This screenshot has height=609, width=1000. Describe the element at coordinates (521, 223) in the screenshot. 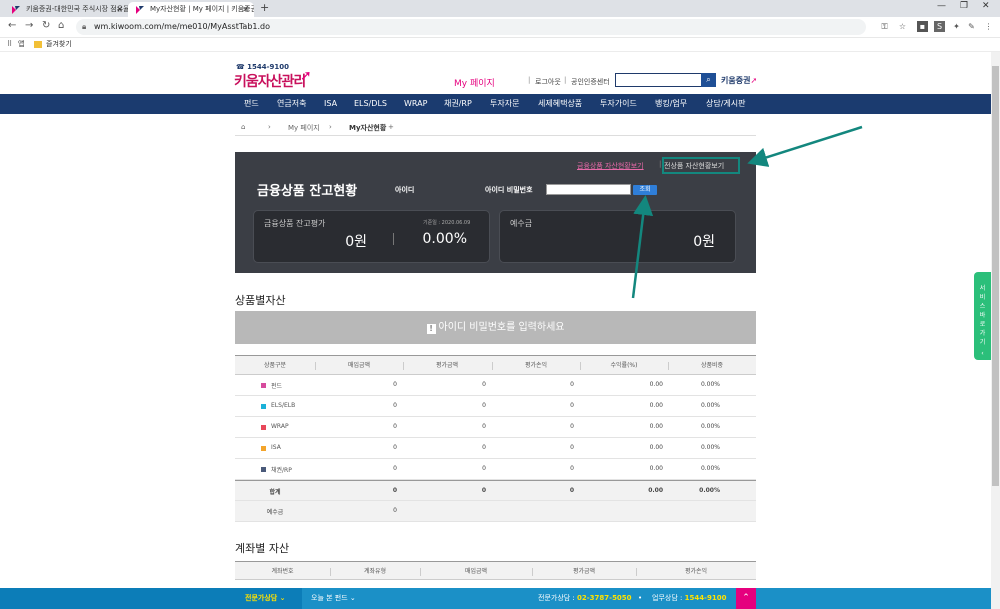

I see `card-label: 예수금` at that location.